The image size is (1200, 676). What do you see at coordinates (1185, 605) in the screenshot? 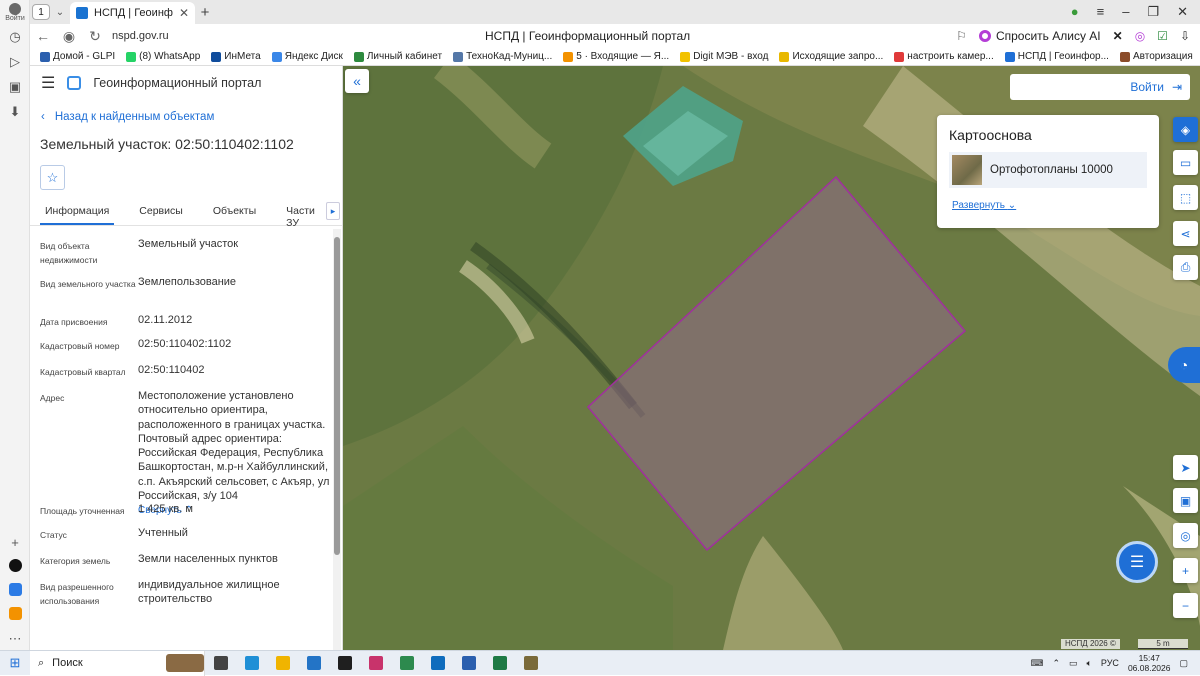
I see `zoom-out-button: −` at bounding box center [1185, 605].